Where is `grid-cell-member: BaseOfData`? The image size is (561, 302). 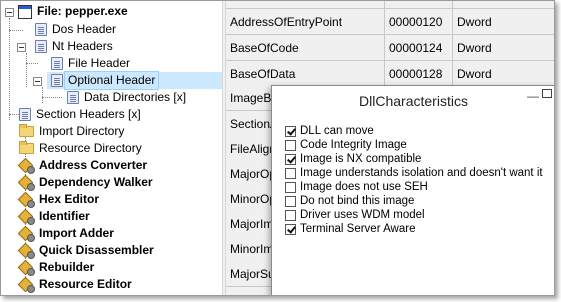
grid-cell-member: BaseOfData is located at coordinates (305, 74).